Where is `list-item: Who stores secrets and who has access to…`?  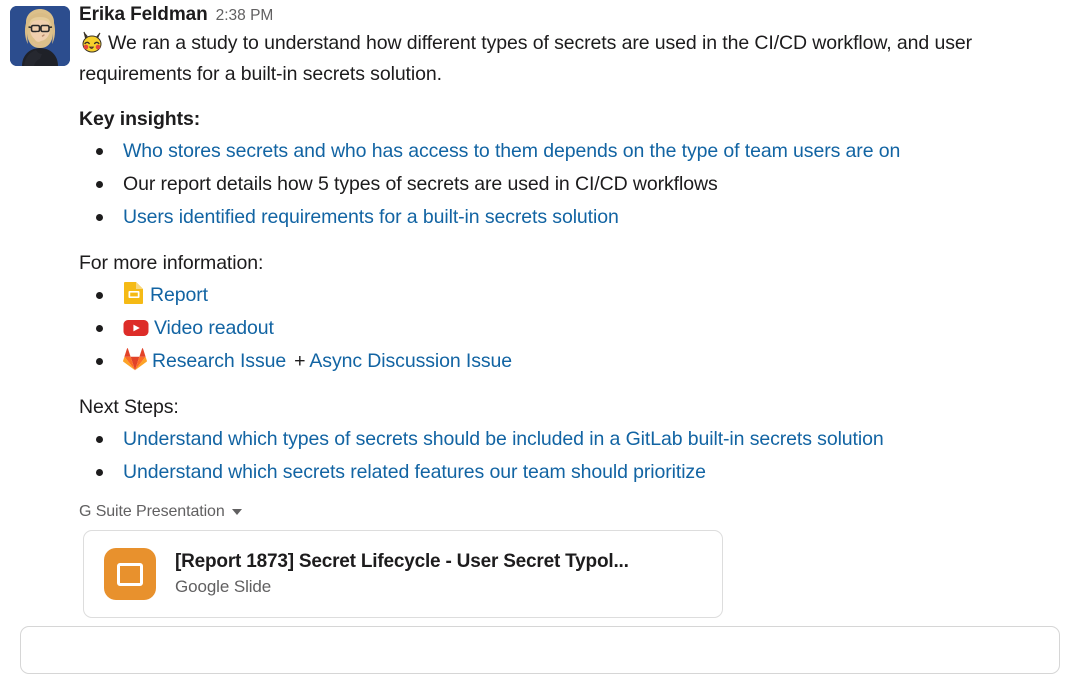 list-item: Who stores secrets and who has access to… is located at coordinates (575, 151).